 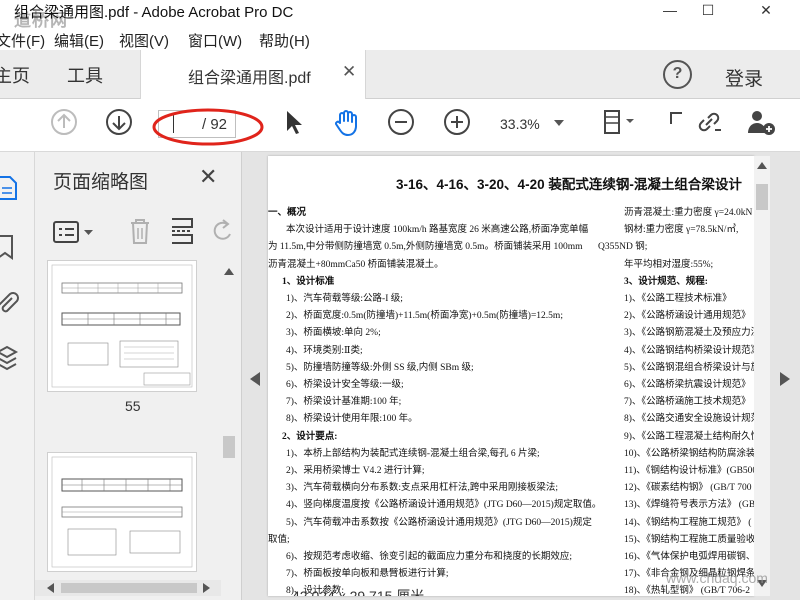 What do you see at coordinates (284, 40) in the screenshot?
I see `menu-help: 帮助(H)` at bounding box center [284, 40].